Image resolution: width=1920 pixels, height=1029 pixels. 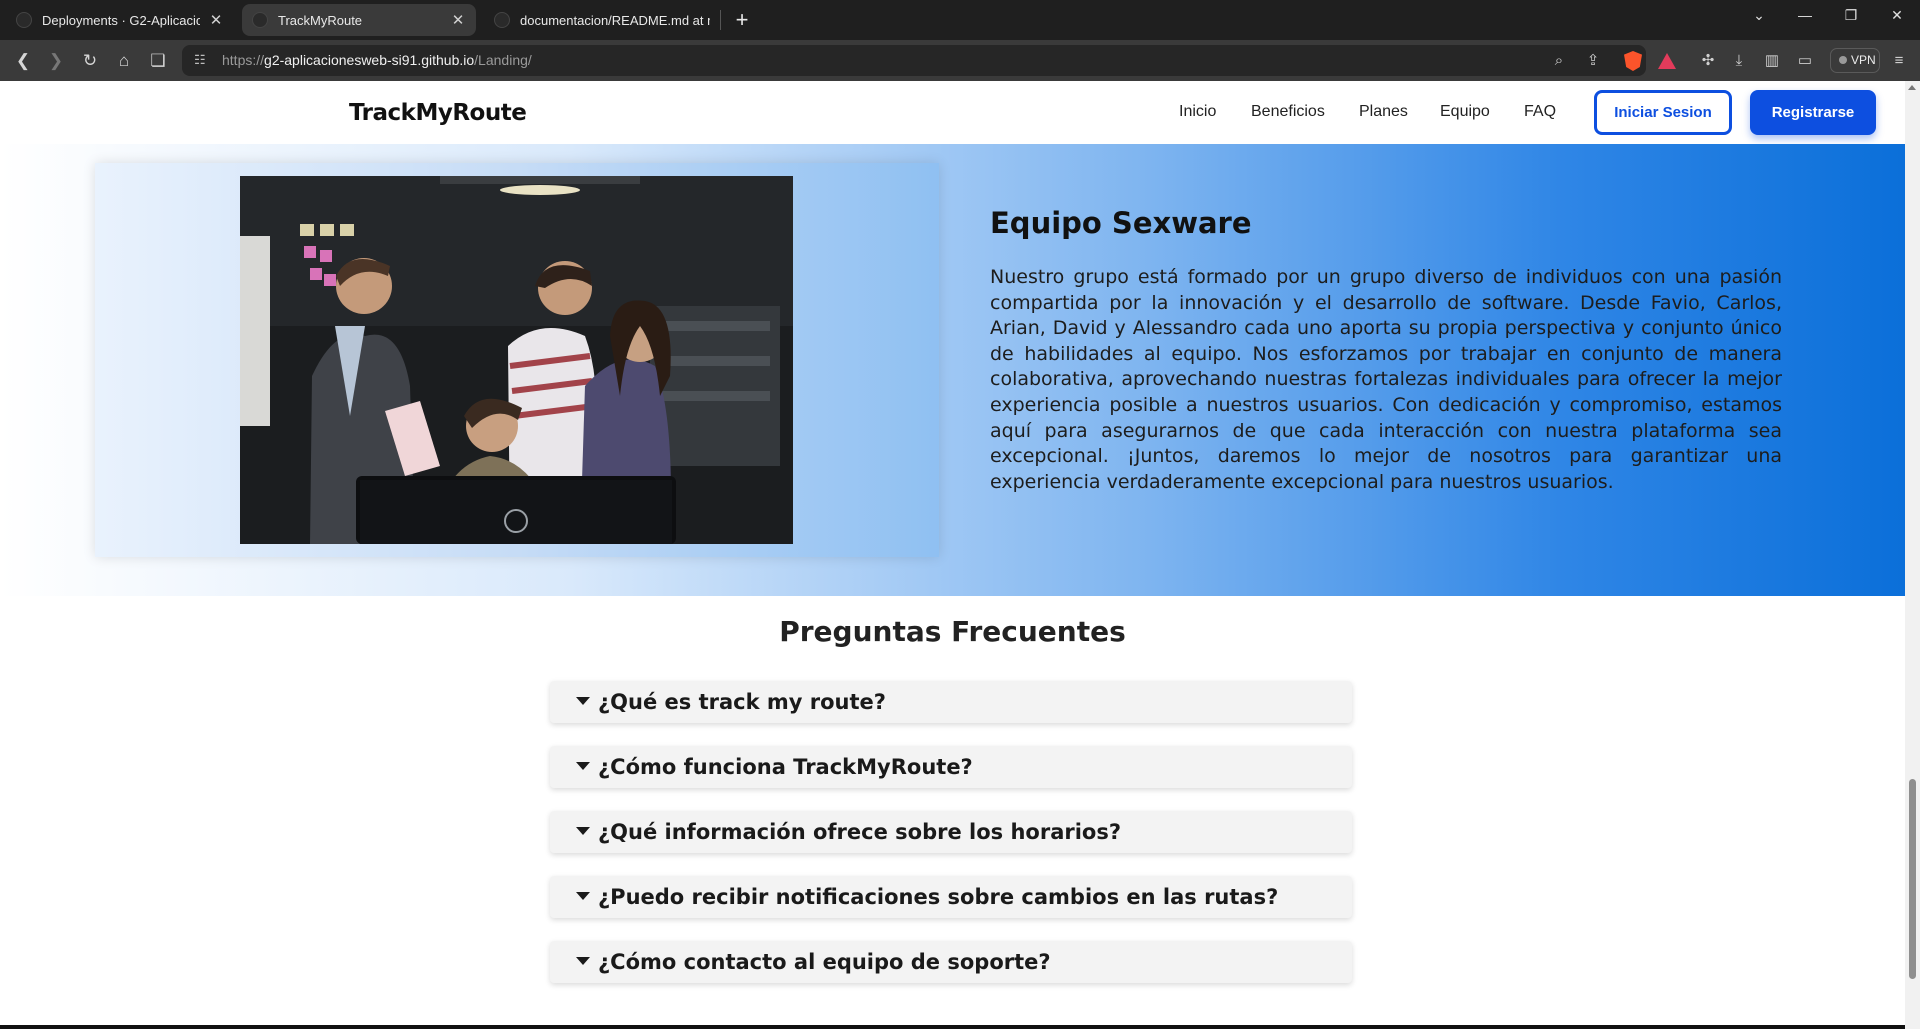 I want to click on faq-title: Preguntas Frecuentes, so click(x=952, y=631).